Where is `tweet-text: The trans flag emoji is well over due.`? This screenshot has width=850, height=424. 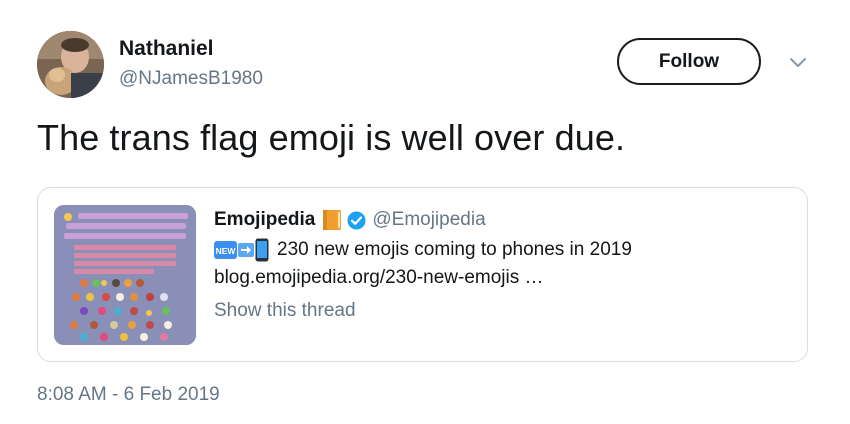
tweet-text: The trans flag emoji is well over due. is located at coordinates (331, 137).